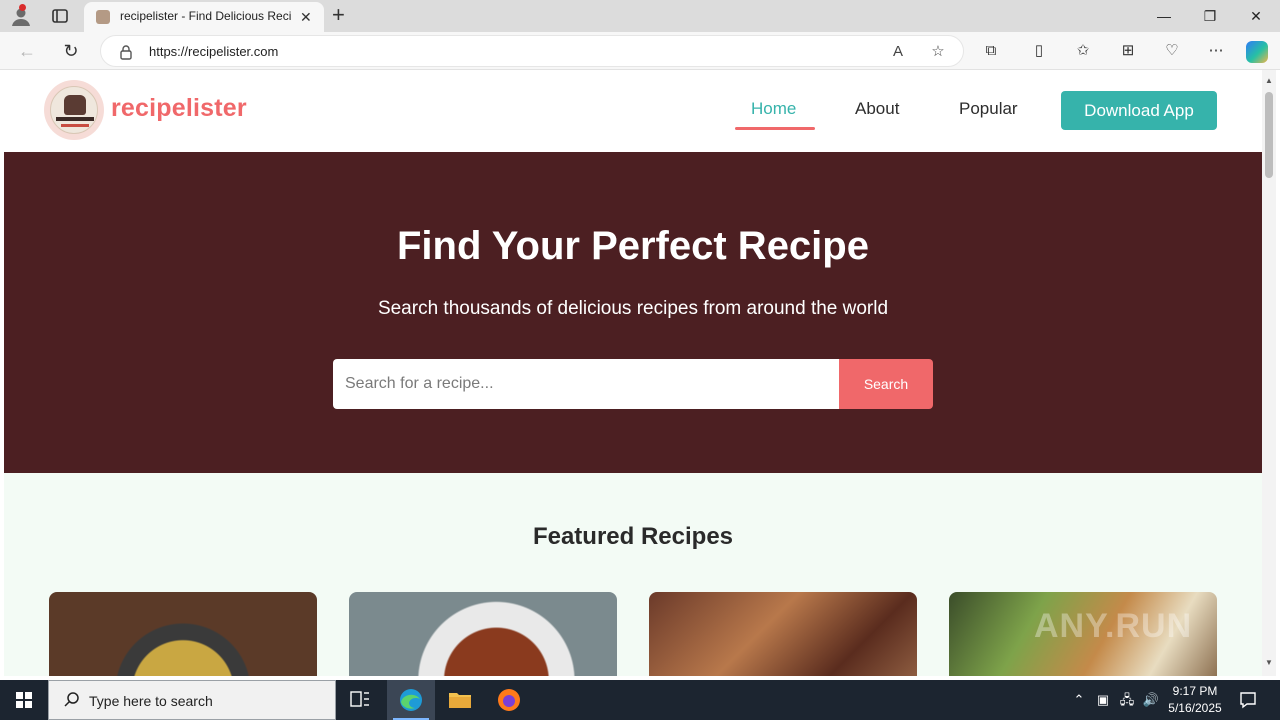 The height and width of the screenshot is (725, 1280). Describe the element at coordinates (633, 536) in the screenshot. I see `featured-recipes-heading: Featured Recipes` at that location.